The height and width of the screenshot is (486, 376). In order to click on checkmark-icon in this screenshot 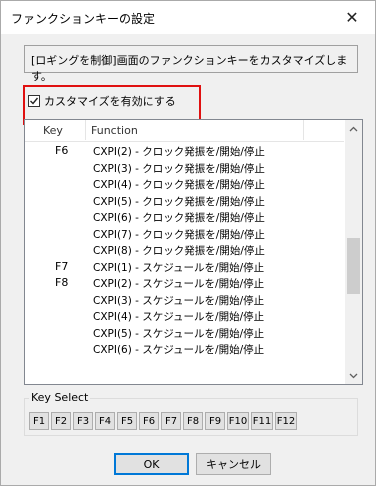, I will do `click(34, 101)`.